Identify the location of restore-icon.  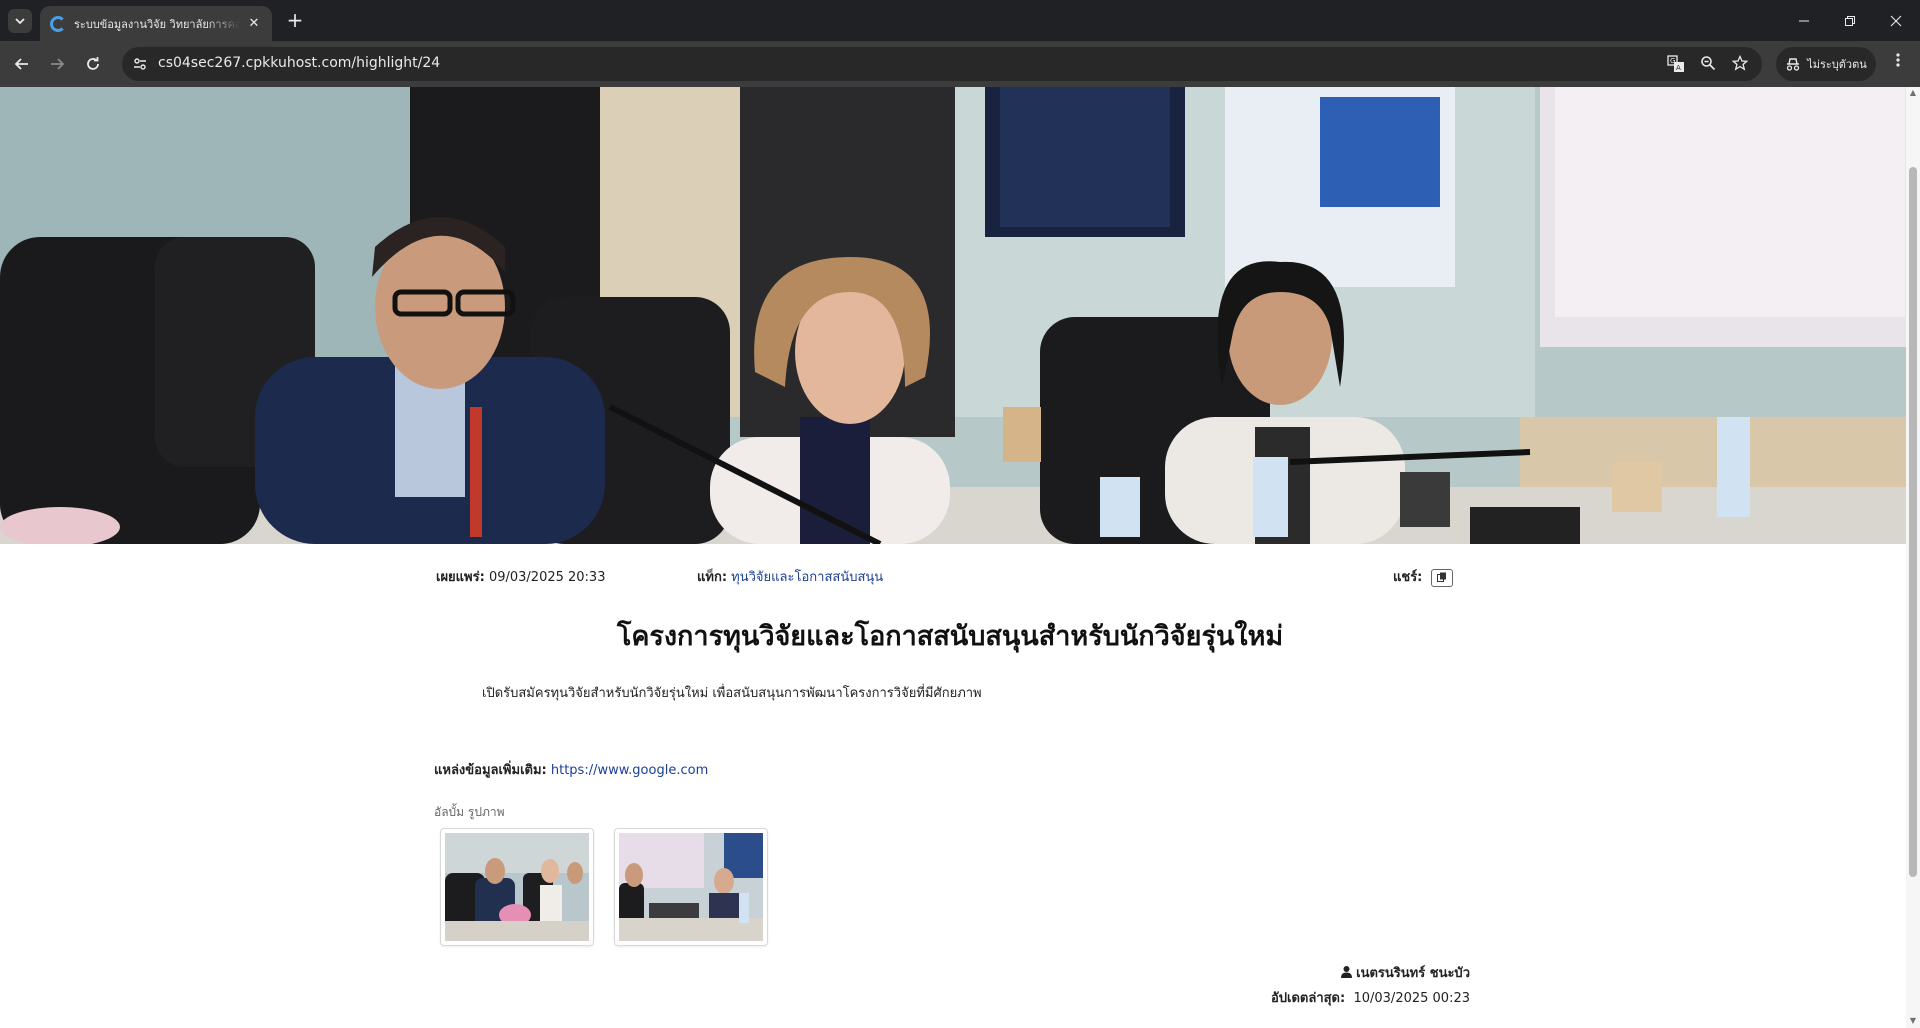
(1850, 20).